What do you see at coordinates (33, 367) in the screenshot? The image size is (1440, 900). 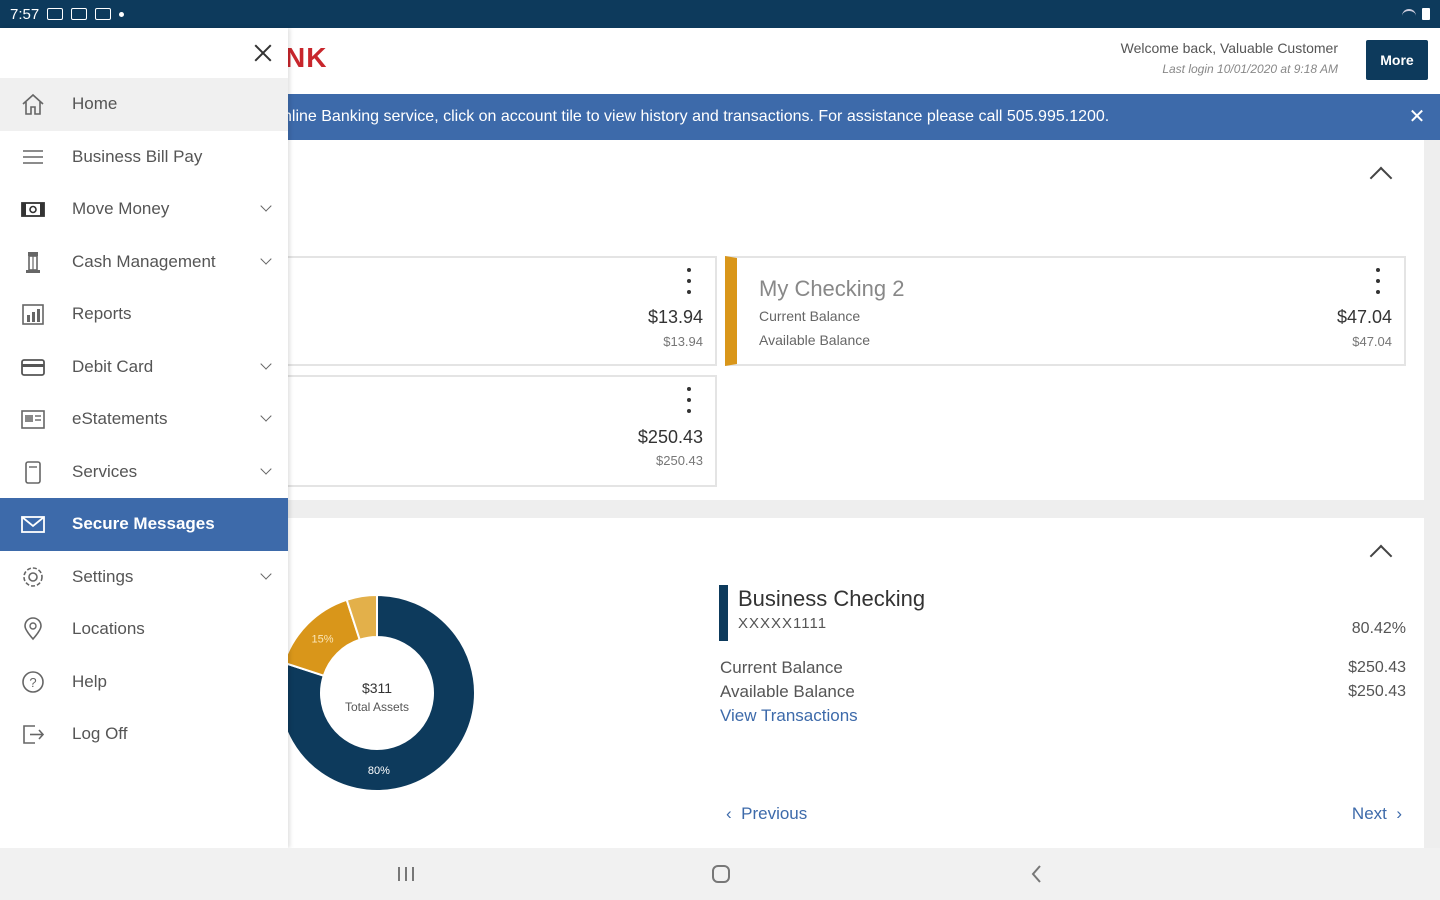 I see `card-icon` at bounding box center [33, 367].